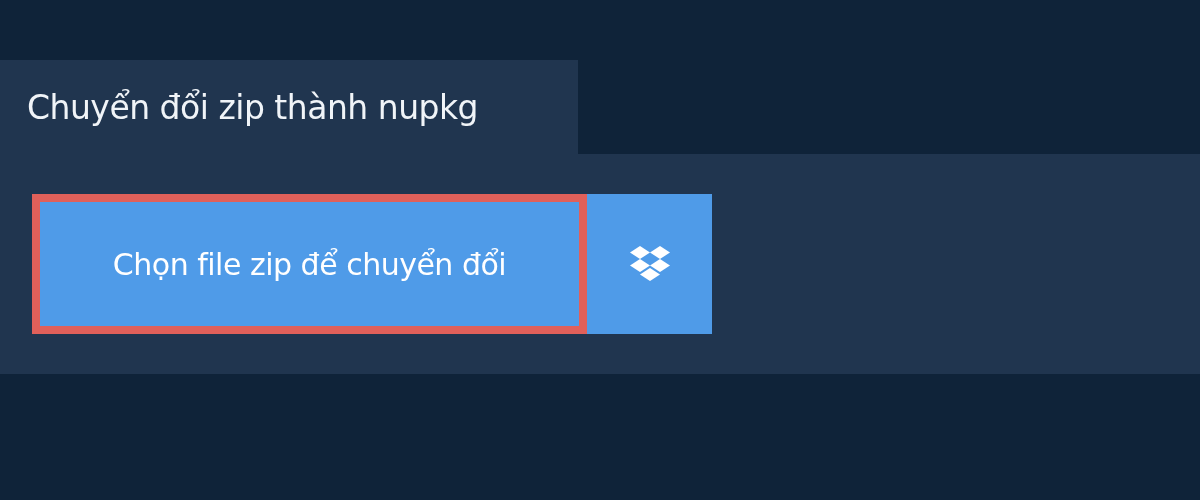 The width and height of the screenshot is (1200, 500). Describe the element at coordinates (309, 264) in the screenshot. I see `choose-file-button: Chọn file zip để chuyển đổi` at that location.